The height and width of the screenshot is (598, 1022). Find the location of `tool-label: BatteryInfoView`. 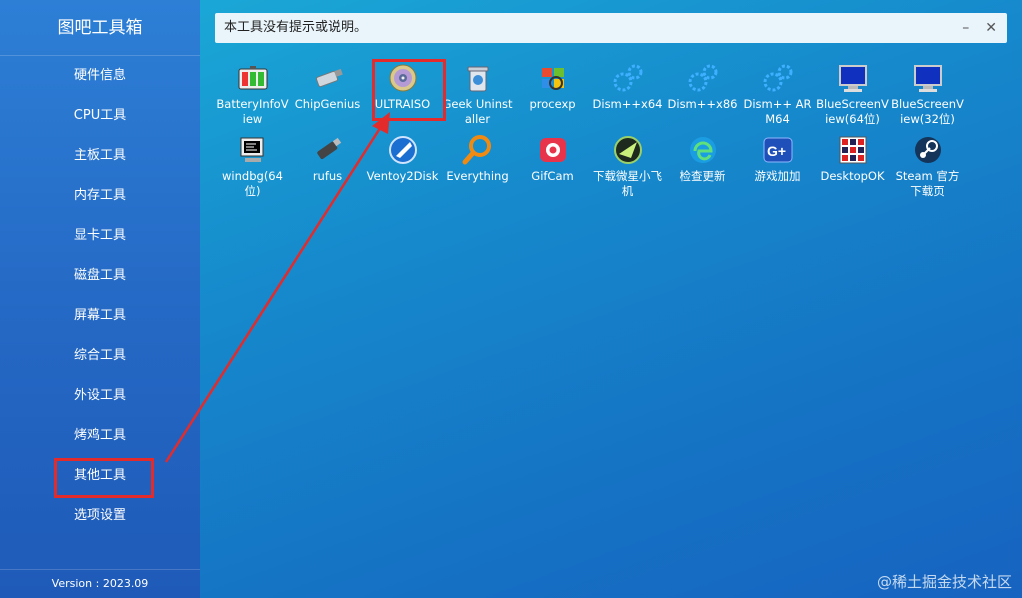

tool-label: BatteryInfoView is located at coordinates (252, 111).